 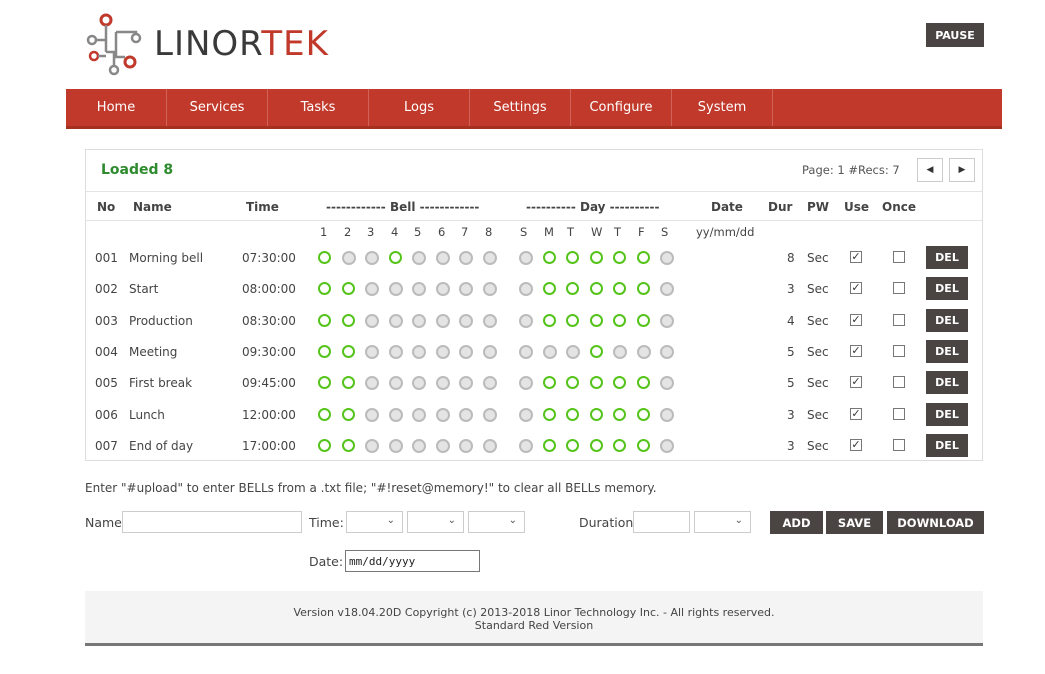 What do you see at coordinates (520, 107) in the screenshot?
I see `nav-settings: Settings` at bounding box center [520, 107].